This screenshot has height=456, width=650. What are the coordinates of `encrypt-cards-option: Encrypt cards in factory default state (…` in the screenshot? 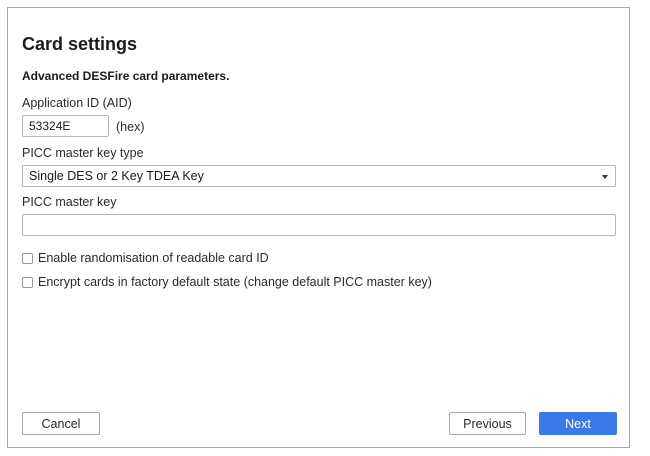 It's located at (227, 282).